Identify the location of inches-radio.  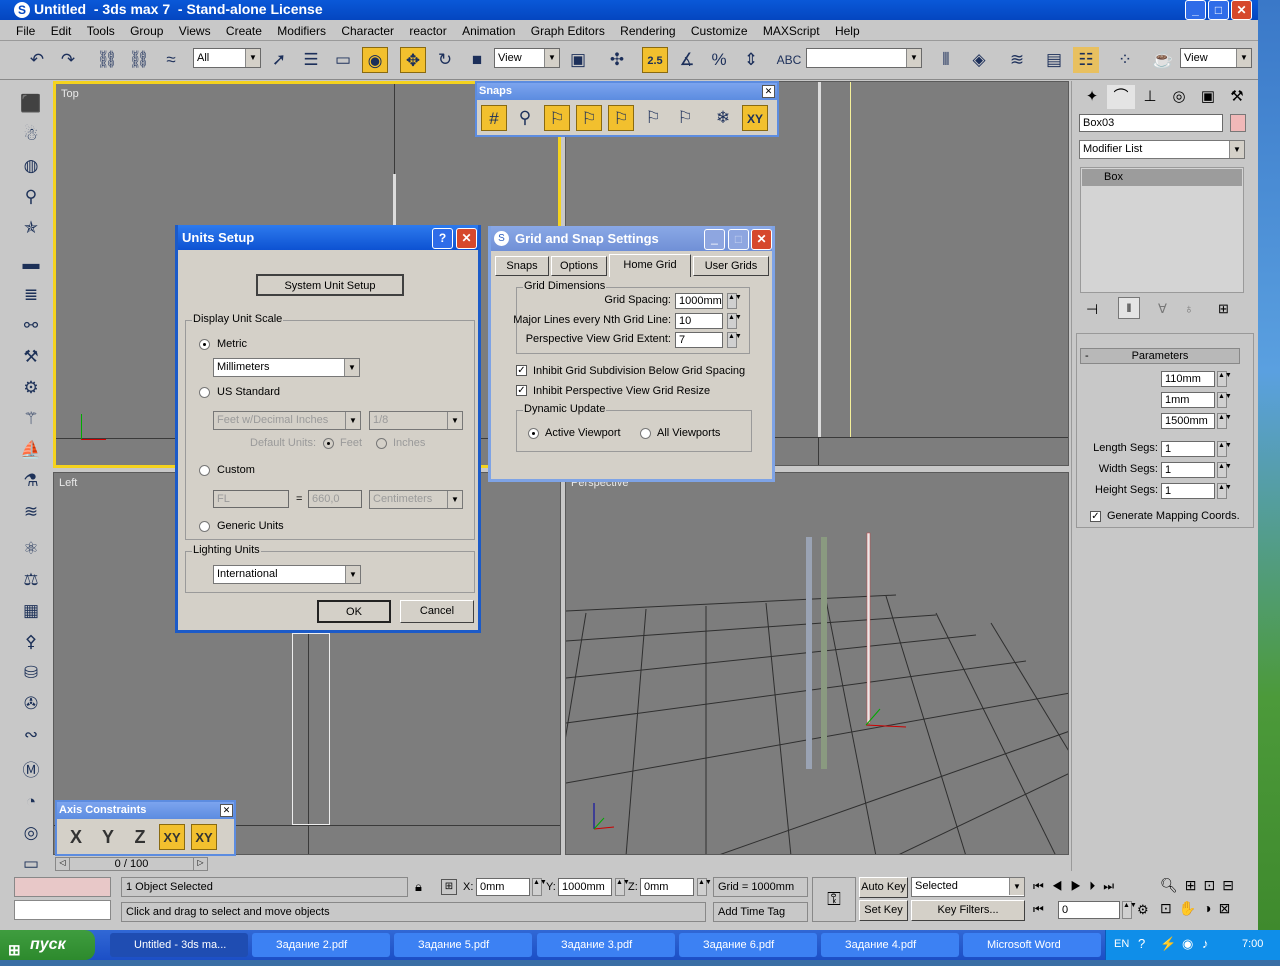
(381, 443).